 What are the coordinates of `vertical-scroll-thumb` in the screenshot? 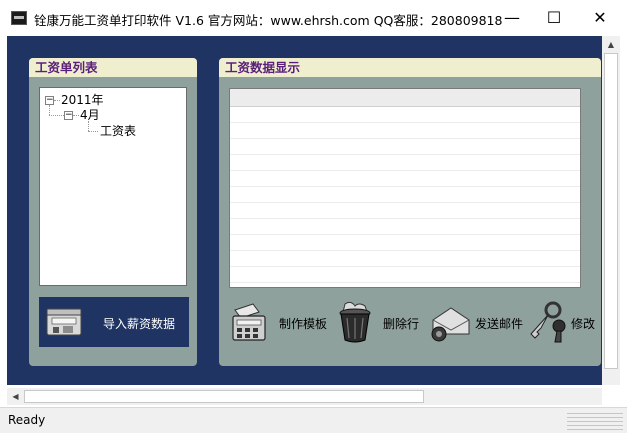 It's located at (611, 211).